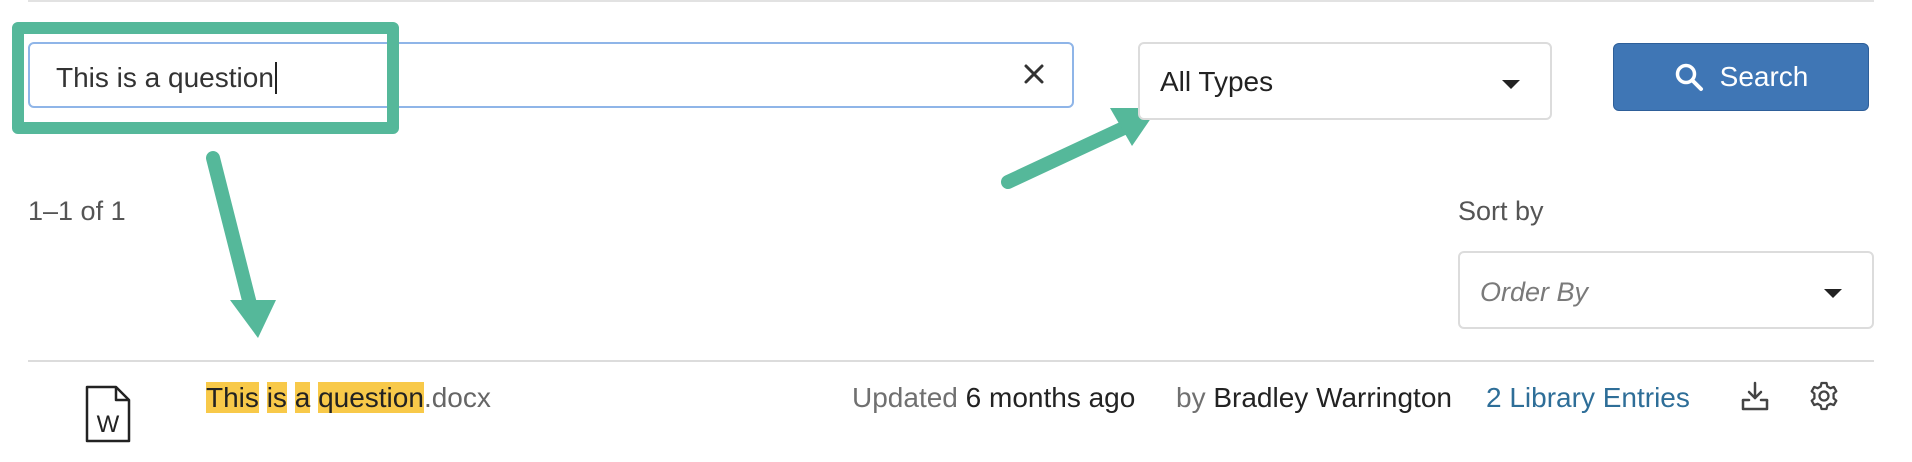 The height and width of the screenshot is (462, 1912). I want to click on type-filter-select: All Types, so click(1345, 81).